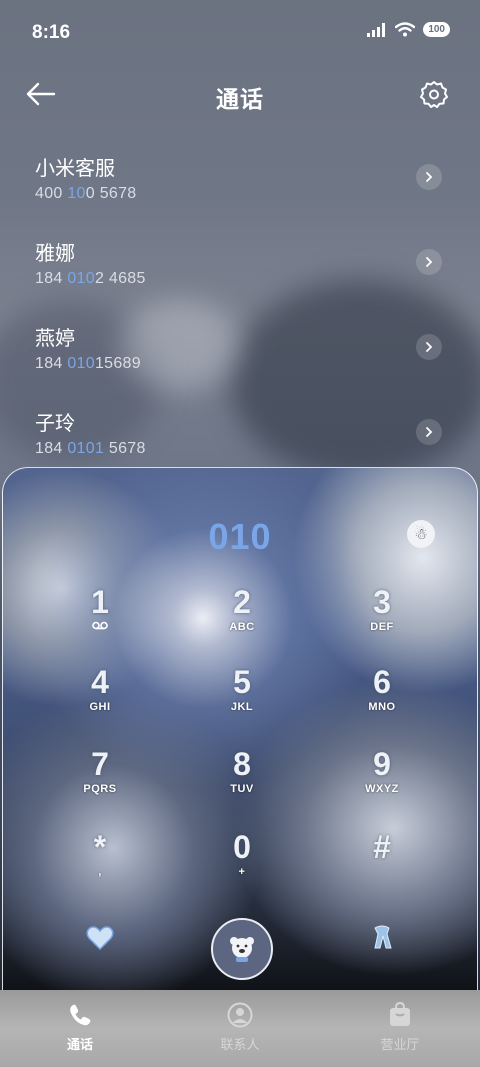  I want to click on contact-item: 雅娜 184 0102 4685, so click(240, 267).